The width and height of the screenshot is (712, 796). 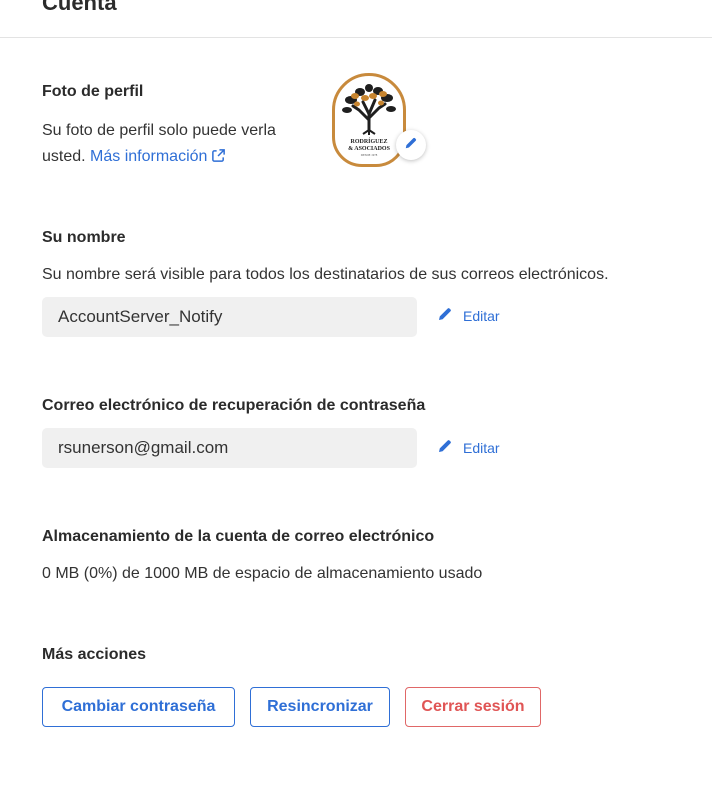 I want to click on profile-photo-description-line2: usted., so click(x=64, y=156).